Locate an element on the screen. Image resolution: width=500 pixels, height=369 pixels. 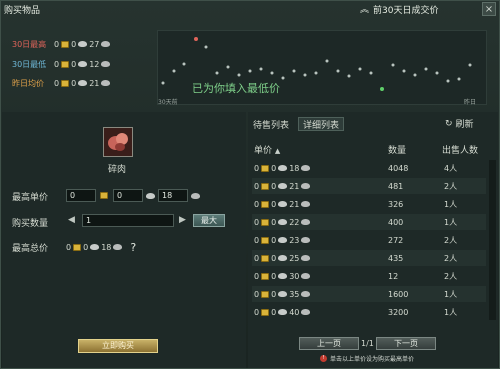
refresh-label: 刷新 is located at coordinates (464, 125).